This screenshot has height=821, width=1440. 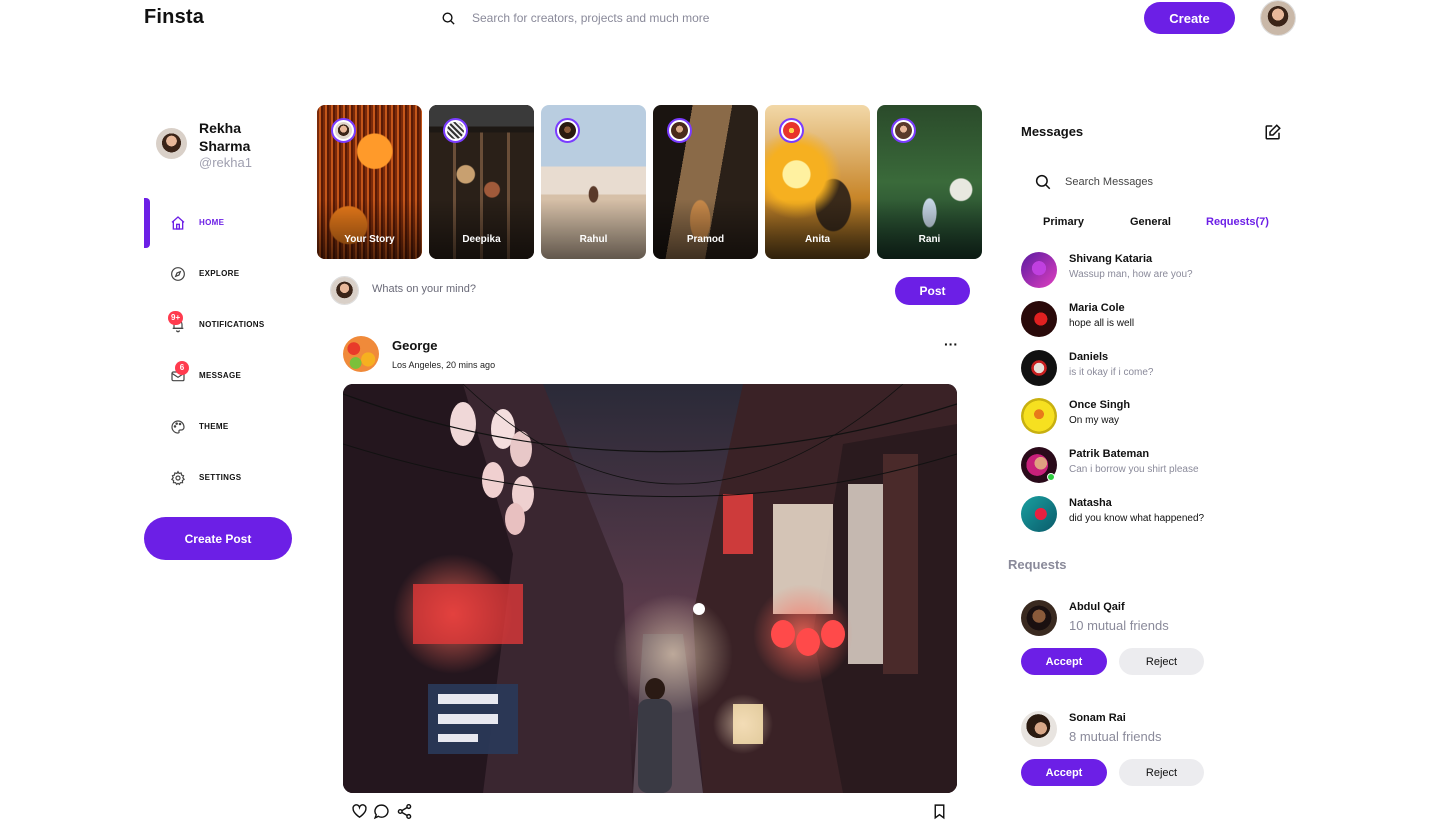 What do you see at coordinates (225, 137) in the screenshot?
I see `profile-name: Rekha Sharma` at bounding box center [225, 137].